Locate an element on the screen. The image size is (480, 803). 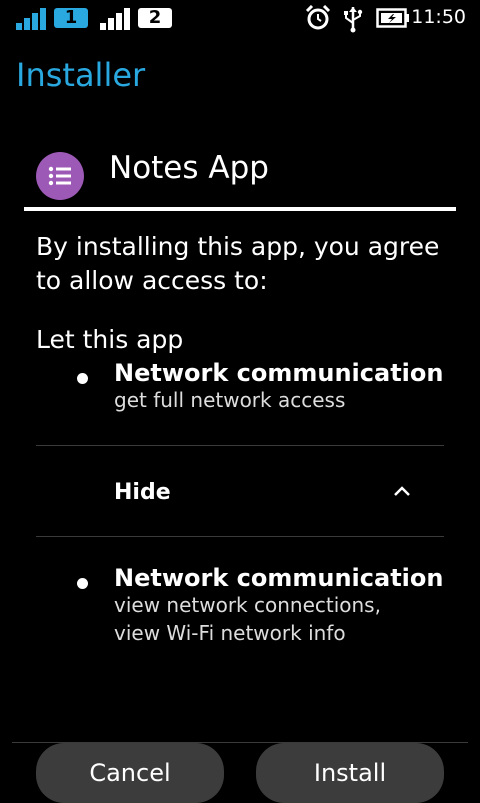
install-button: Install is located at coordinates (350, 773).